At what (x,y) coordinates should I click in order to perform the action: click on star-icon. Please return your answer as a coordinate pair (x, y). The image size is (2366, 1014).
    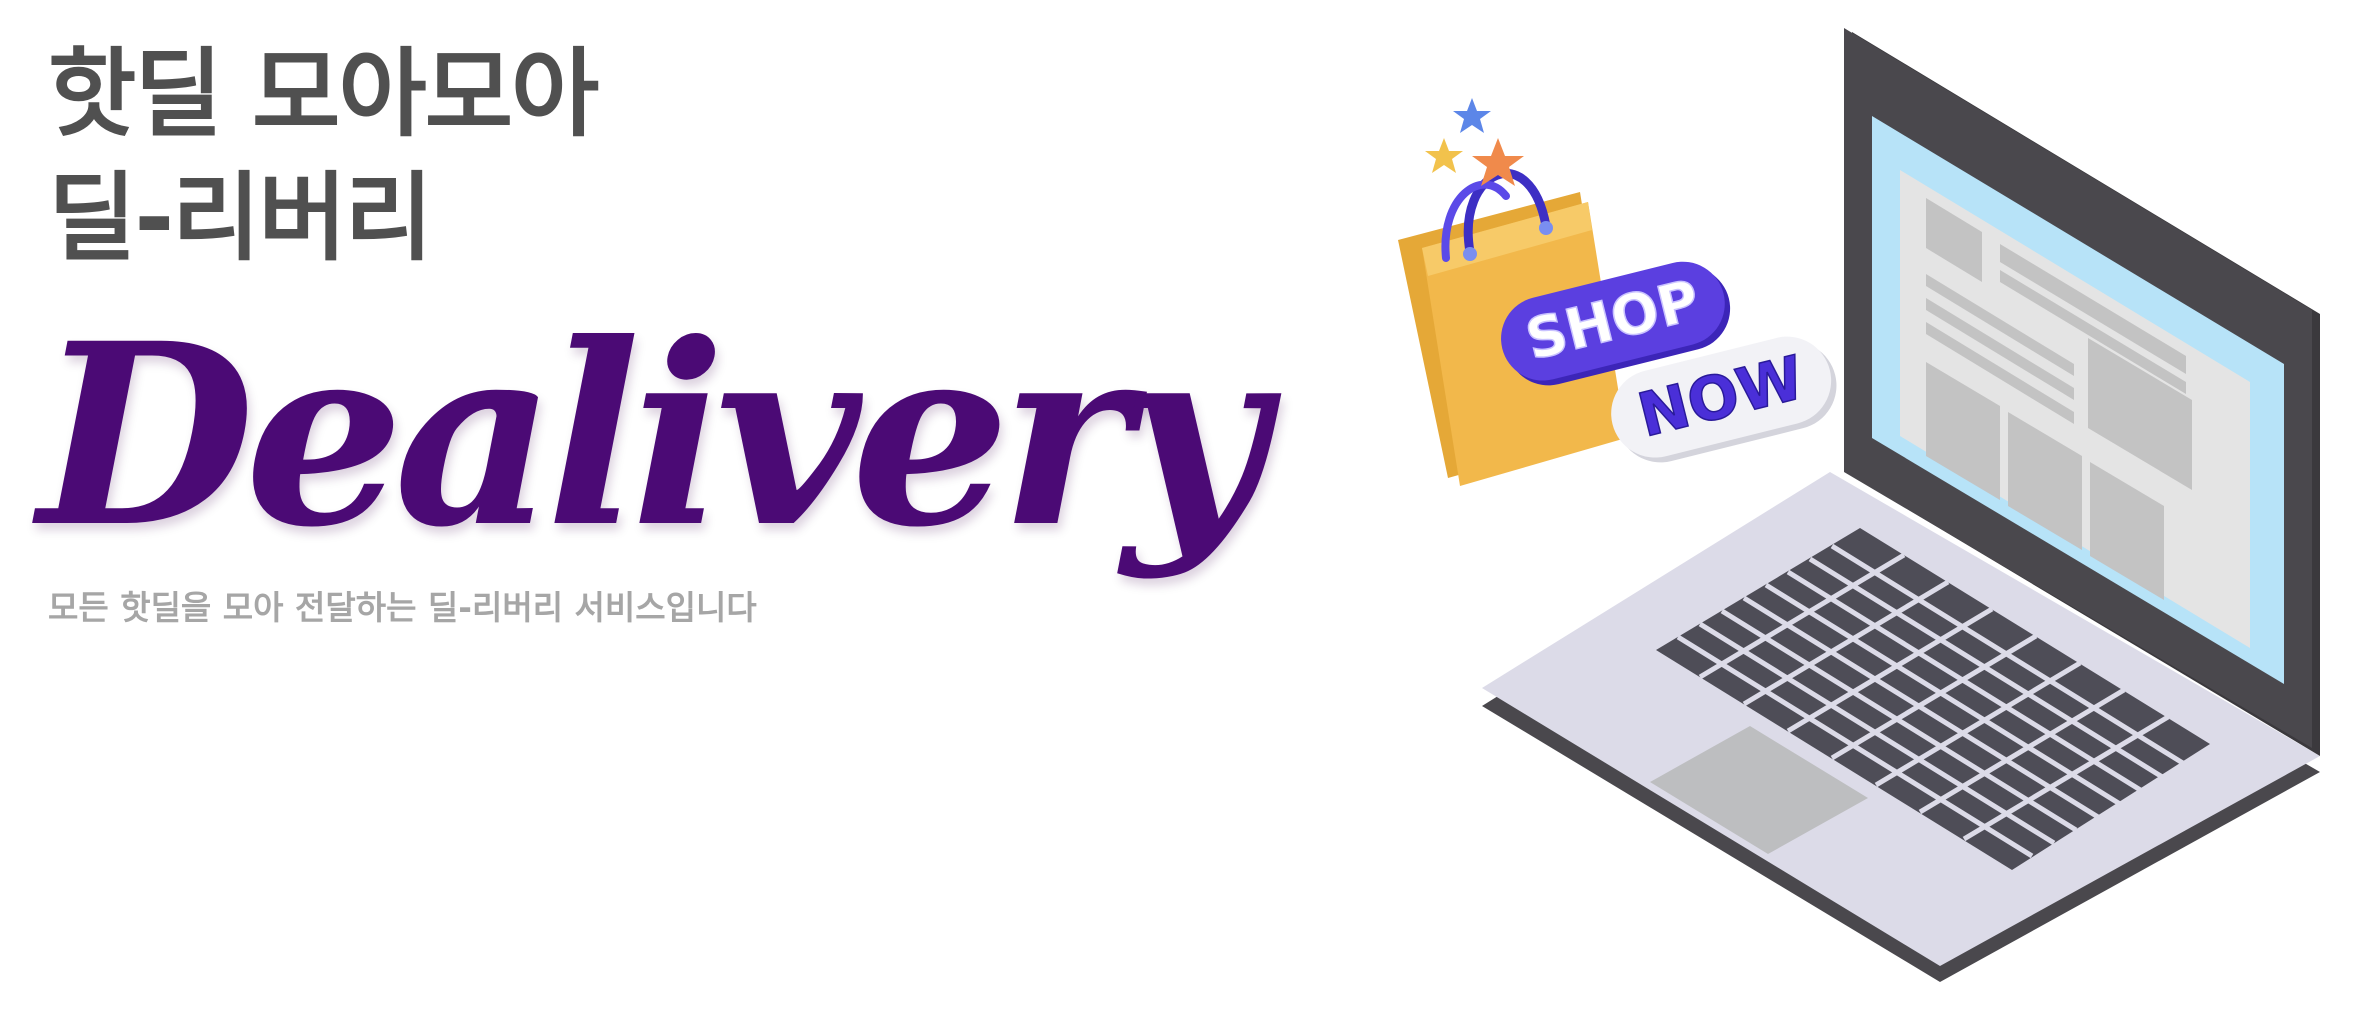
    Looking at the image, I should click on (1474, 142).